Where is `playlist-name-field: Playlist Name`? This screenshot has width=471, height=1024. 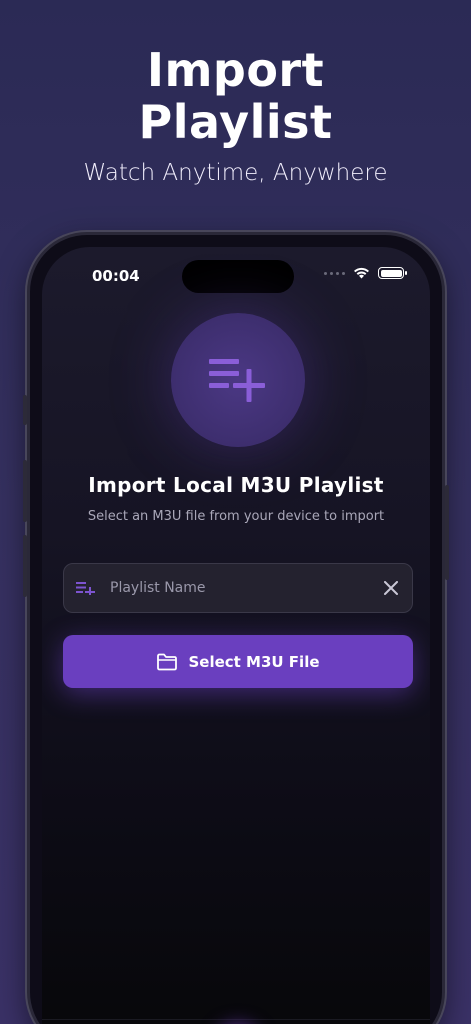
playlist-name-field: Playlist Name is located at coordinates (238, 588).